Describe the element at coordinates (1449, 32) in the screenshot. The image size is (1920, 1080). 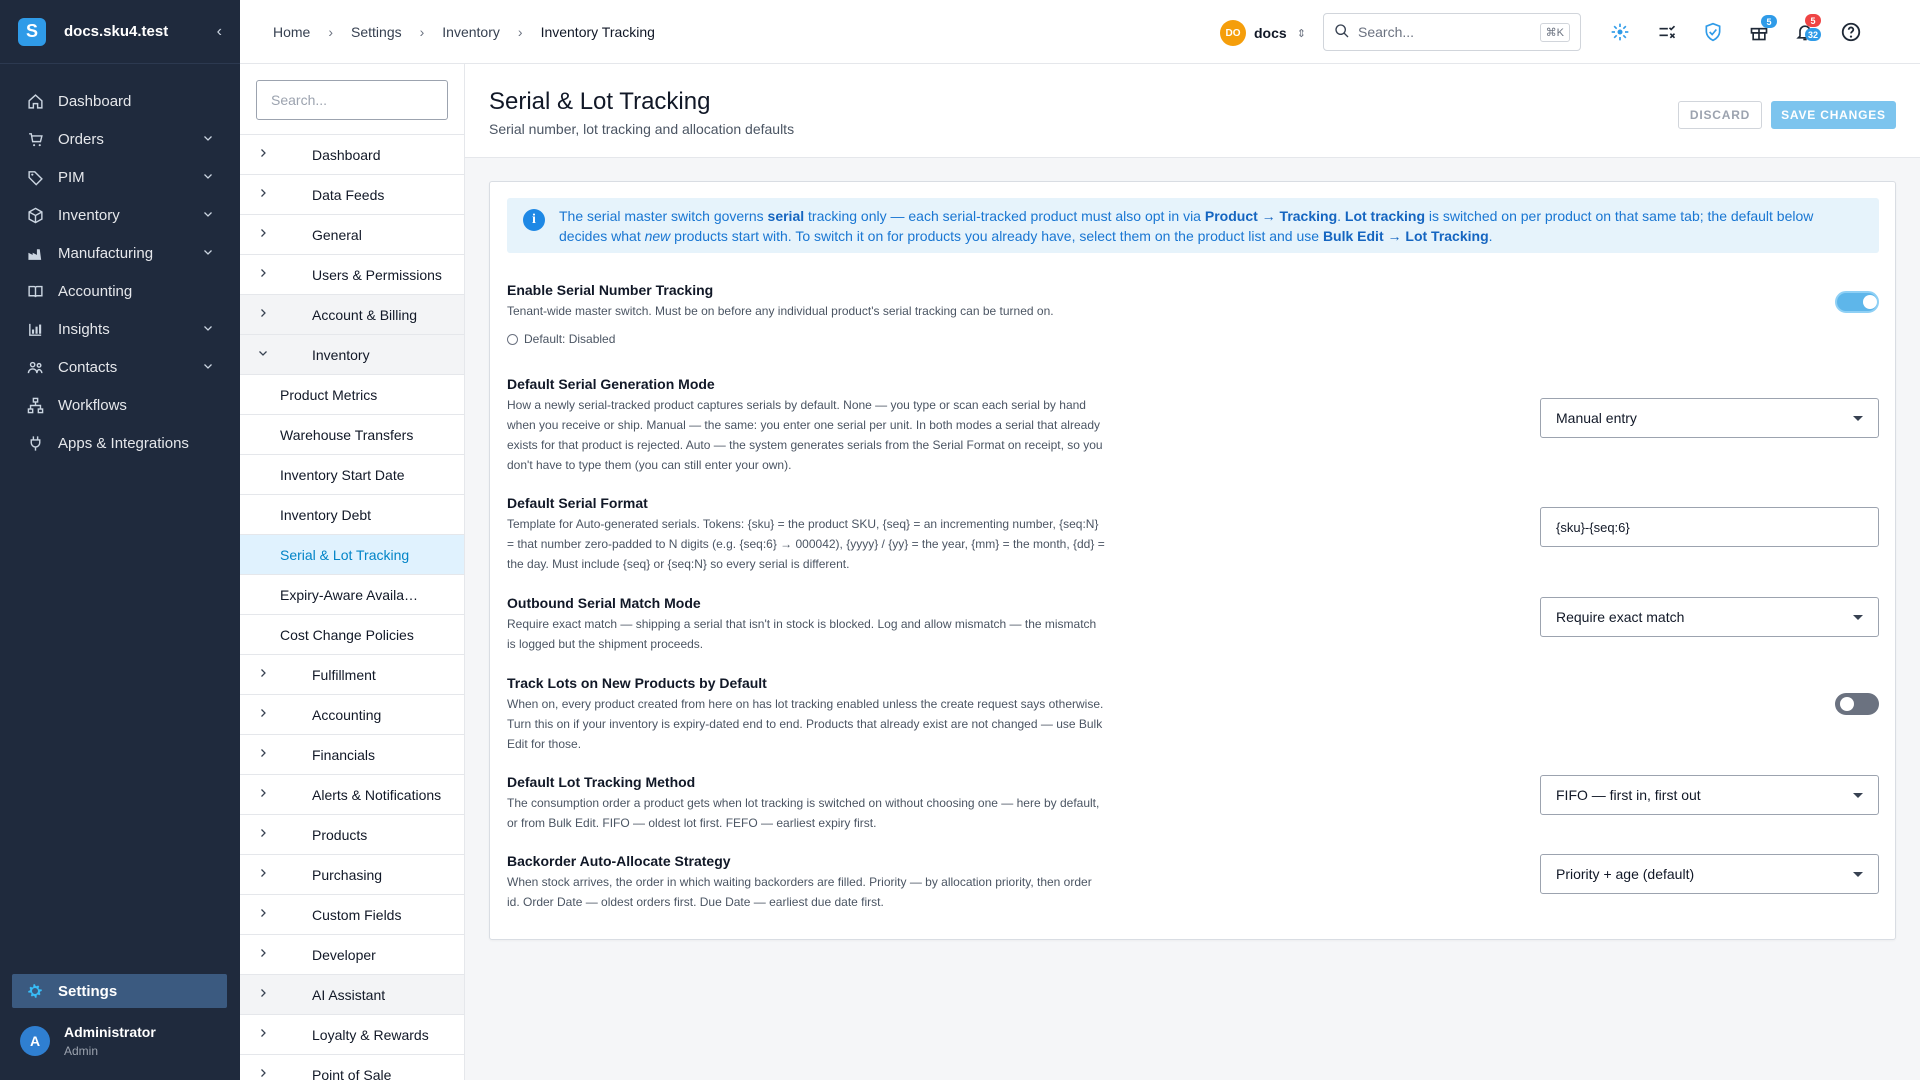
I see `search-input` at that location.